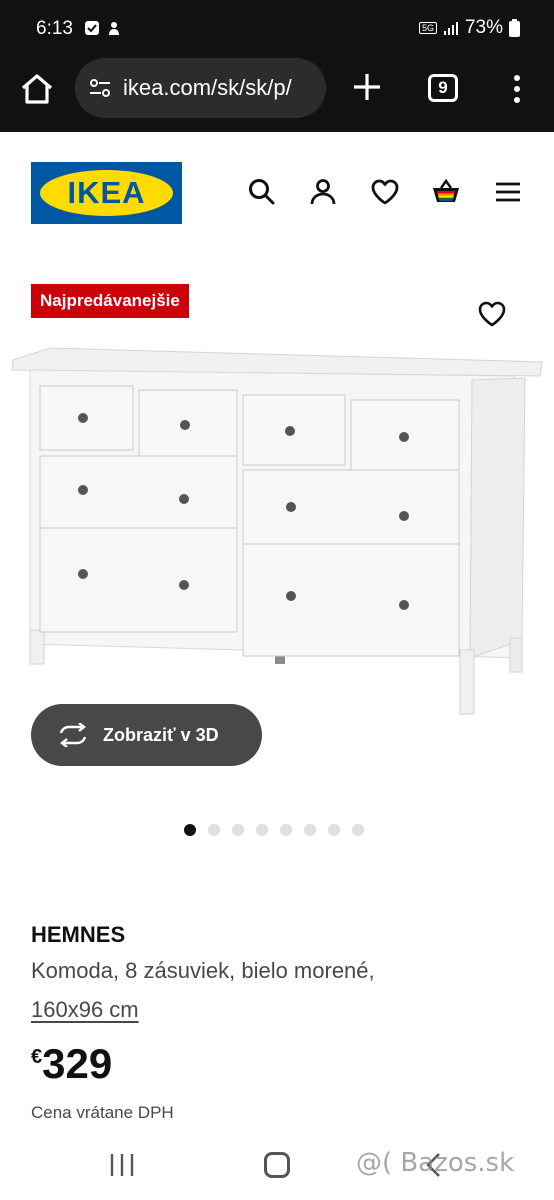 The height and width of the screenshot is (1200, 554). Describe the element at coordinates (385, 192) in the screenshot. I see `favorites-icon` at that location.